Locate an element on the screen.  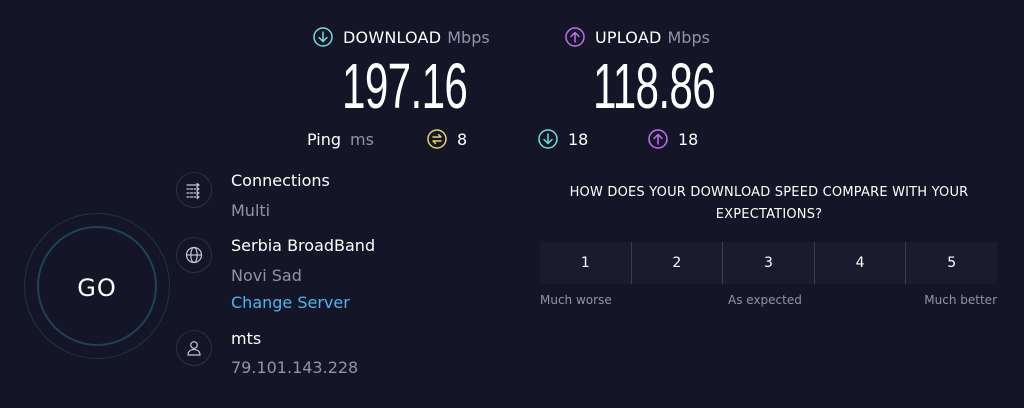
upload-metric: UPLOAD Mbps is located at coordinates (637, 37).